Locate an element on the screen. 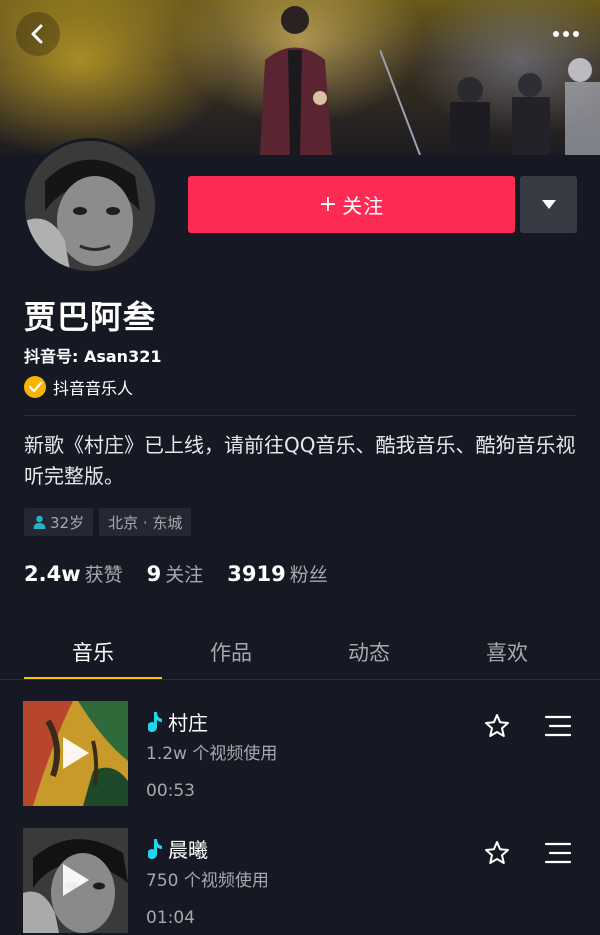  followers-stat: 3919 粉丝 is located at coordinates (277, 573).